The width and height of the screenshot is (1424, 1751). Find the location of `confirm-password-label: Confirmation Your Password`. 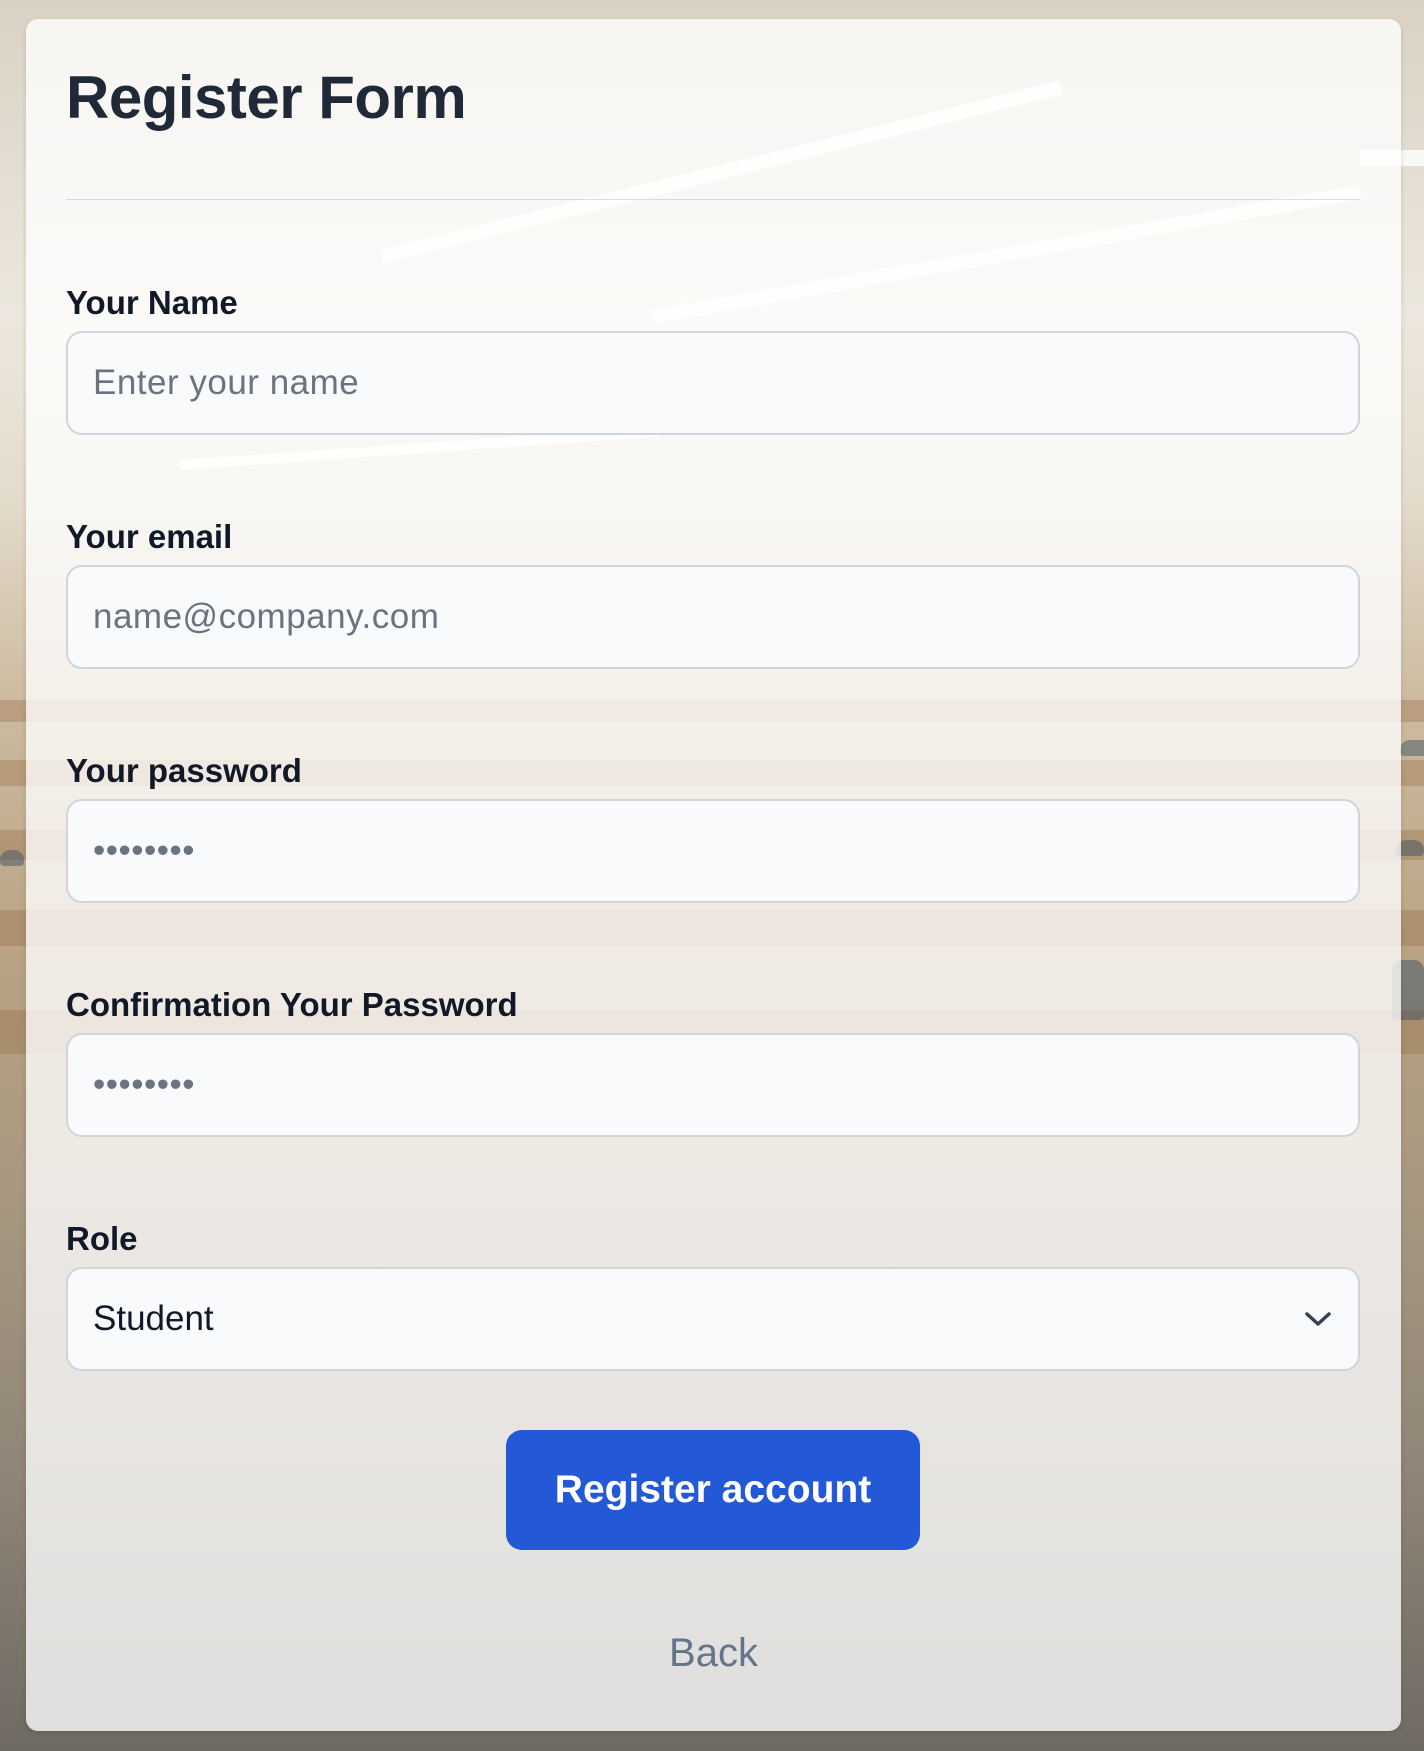

confirm-password-label: Confirmation Your Password is located at coordinates (292, 1004).